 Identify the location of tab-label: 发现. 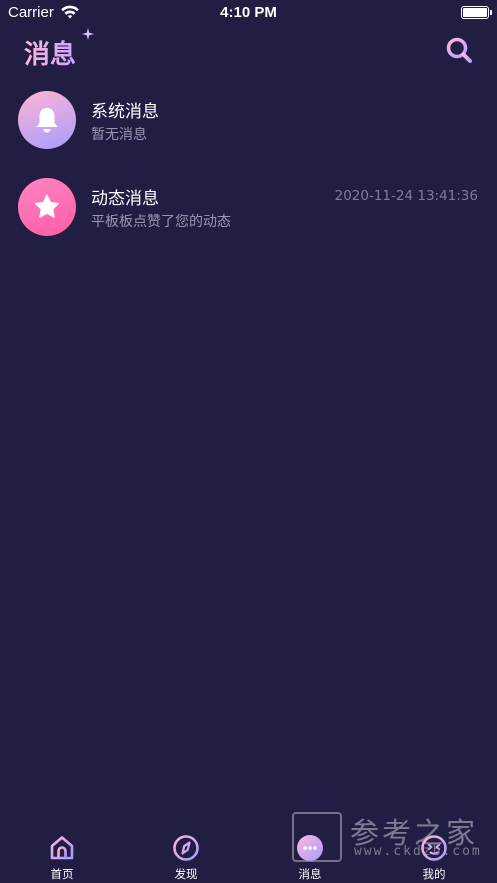
(186, 874).